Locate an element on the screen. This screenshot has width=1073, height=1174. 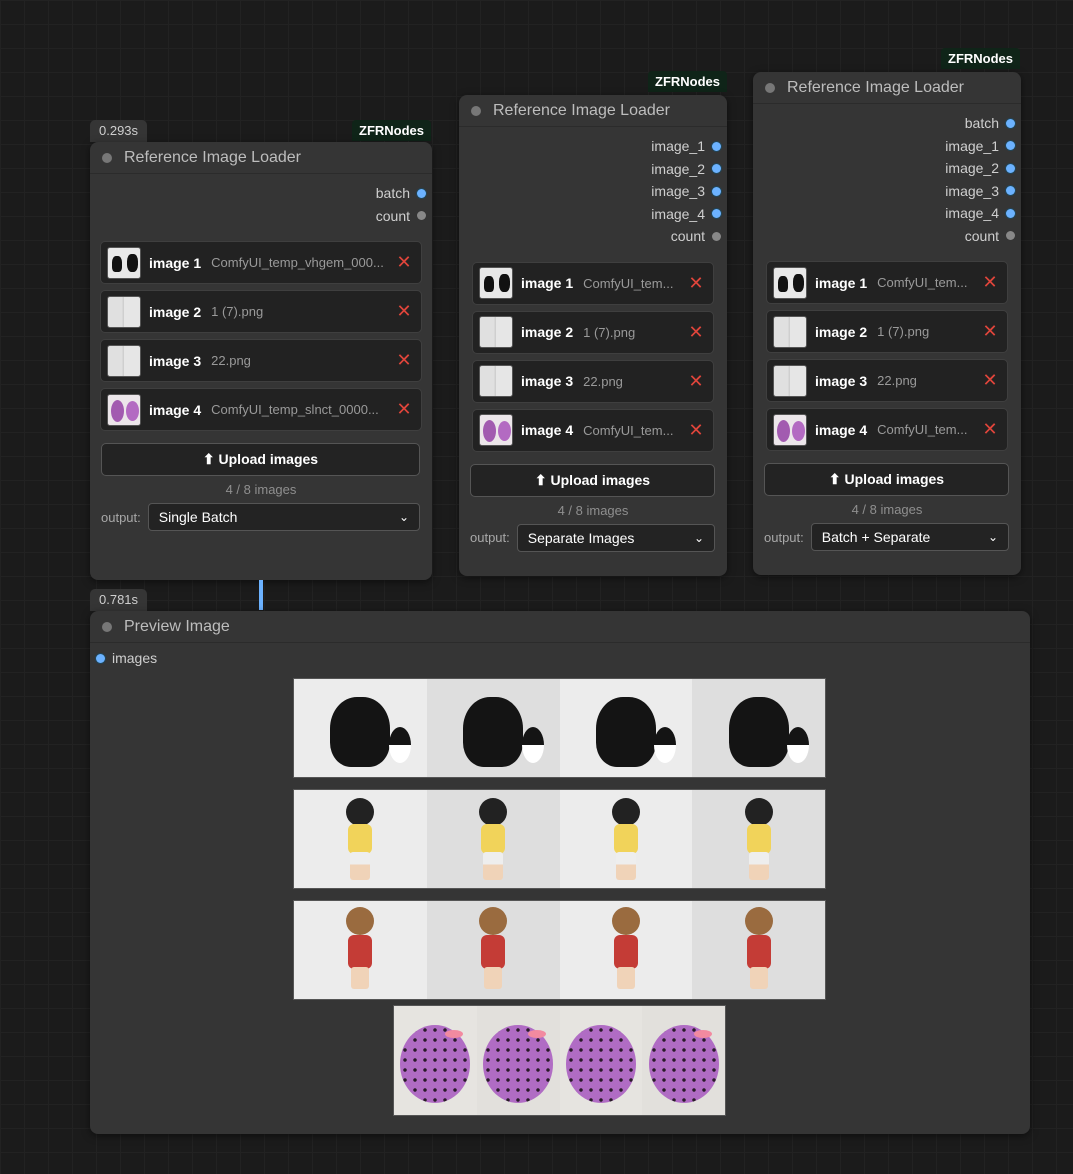
output-mode-row: output: Separate Images ⌄ is located at coordinates (592, 537).